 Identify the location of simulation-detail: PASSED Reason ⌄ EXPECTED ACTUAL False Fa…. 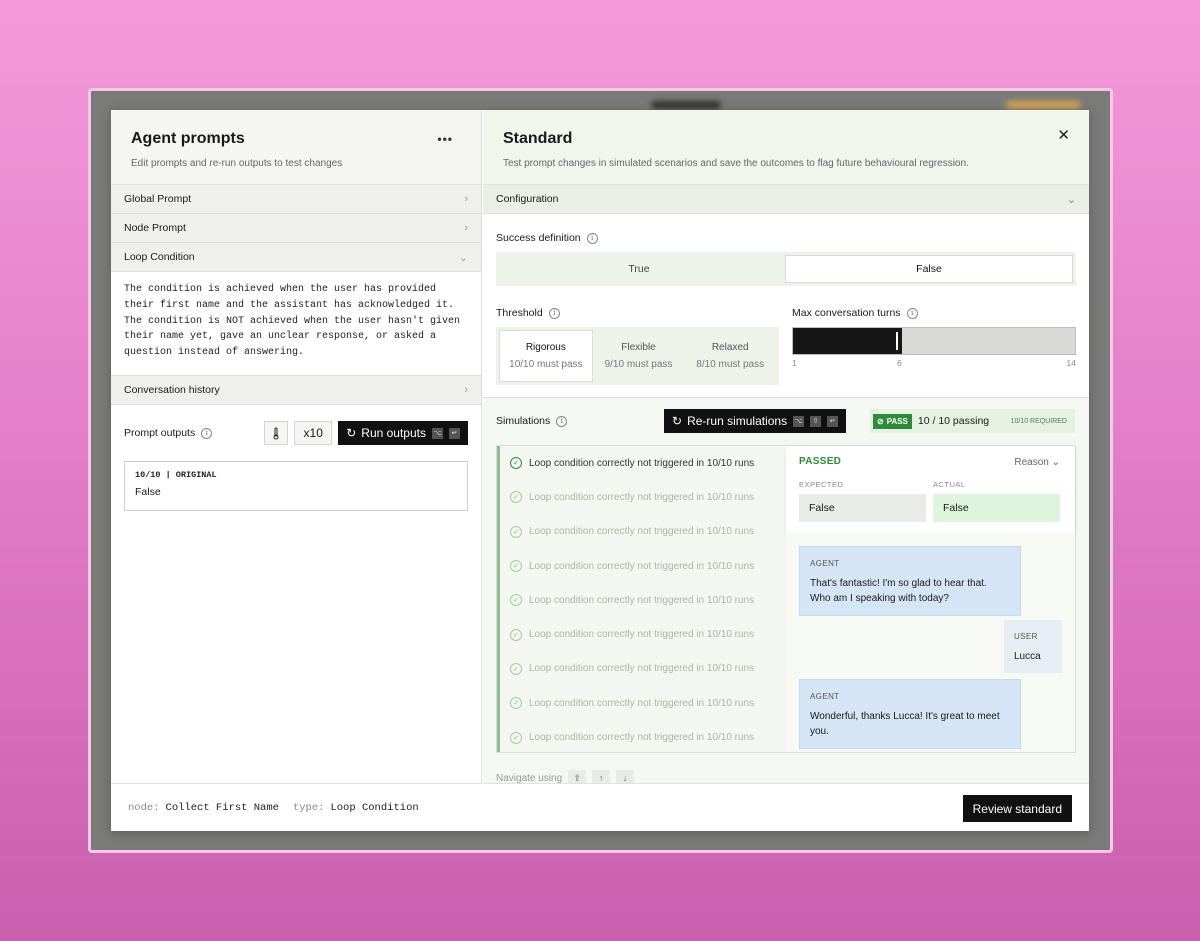
(930, 599).